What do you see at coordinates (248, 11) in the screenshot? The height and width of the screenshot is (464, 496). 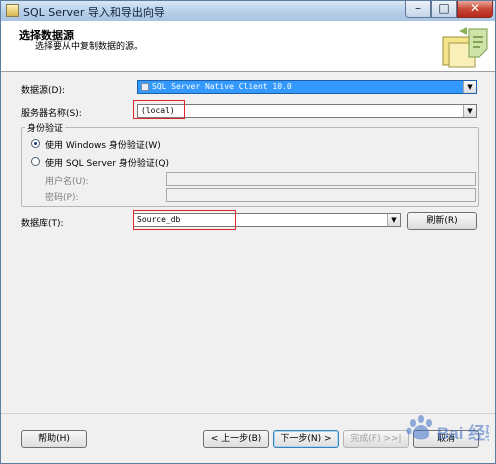 I see `title-bar: SQL Server 导入和导出向导 – □ ✕` at bounding box center [248, 11].